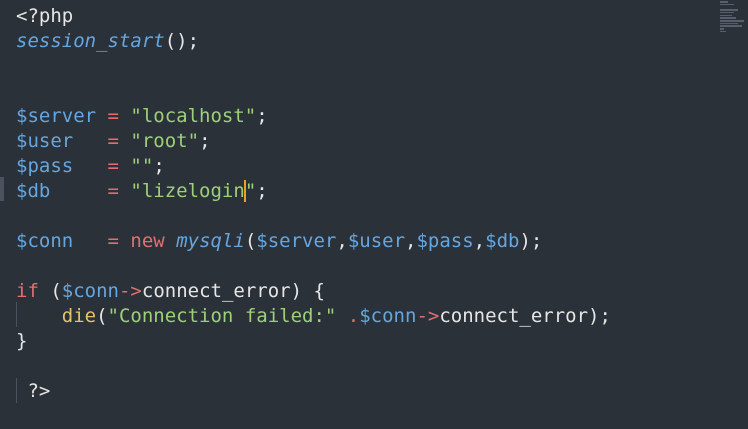 The height and width of the screenshot is (429, 748). I want to click on code-line-14: }, so click(22, 341).